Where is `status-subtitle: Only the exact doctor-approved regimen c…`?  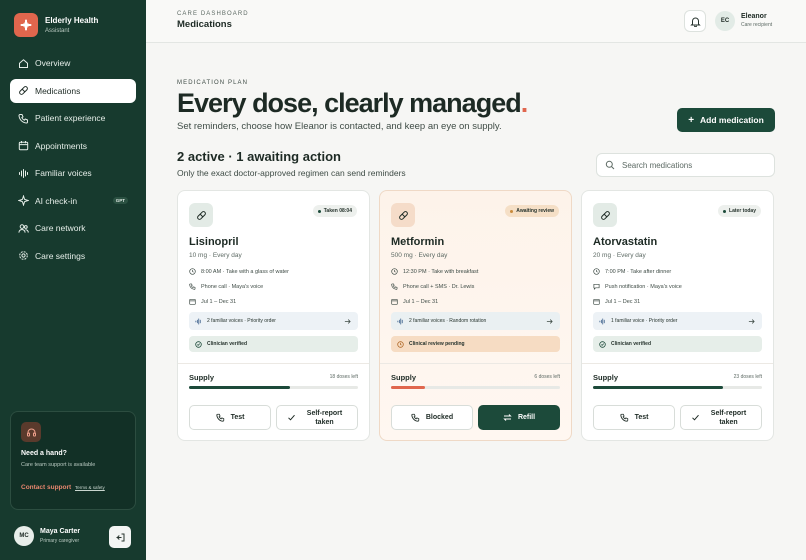 status-subtitle: Only the exact doctor-approved regimen c… is located at coordinates (291, 173).